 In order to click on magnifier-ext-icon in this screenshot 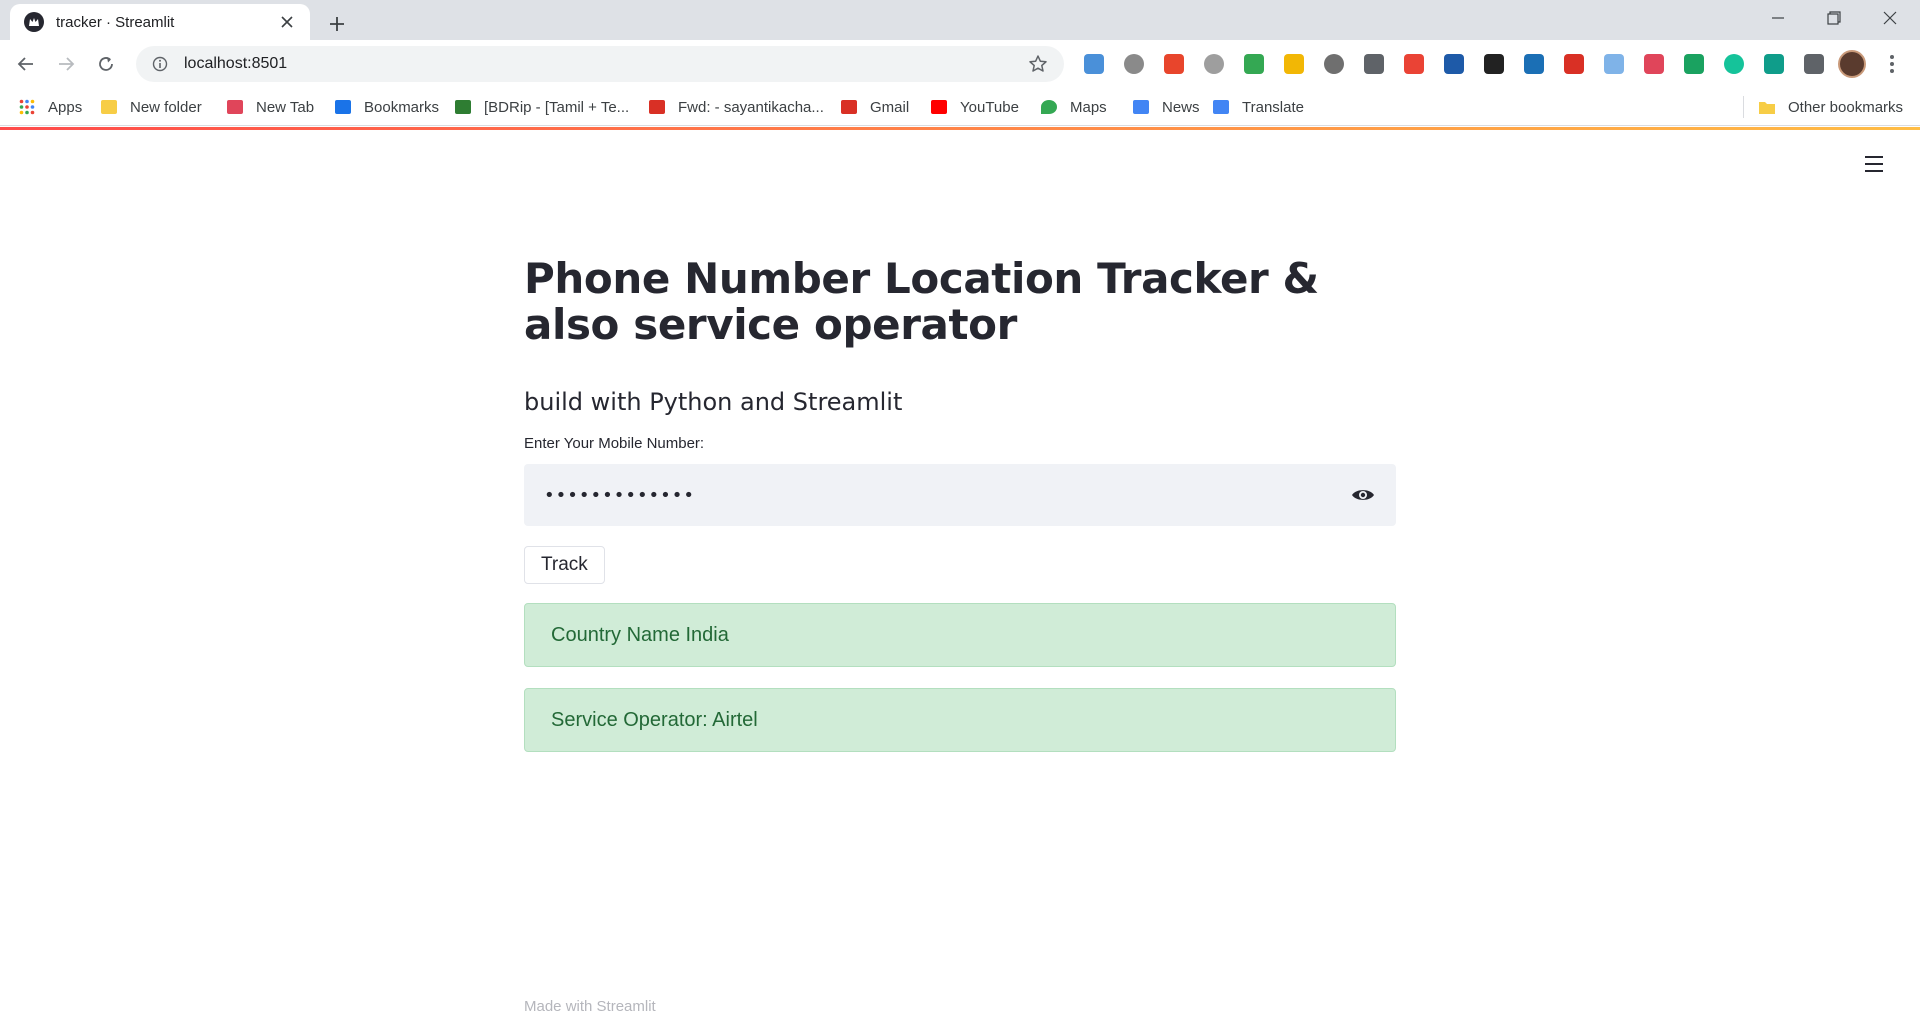, I will do `click(1214, 64)`.